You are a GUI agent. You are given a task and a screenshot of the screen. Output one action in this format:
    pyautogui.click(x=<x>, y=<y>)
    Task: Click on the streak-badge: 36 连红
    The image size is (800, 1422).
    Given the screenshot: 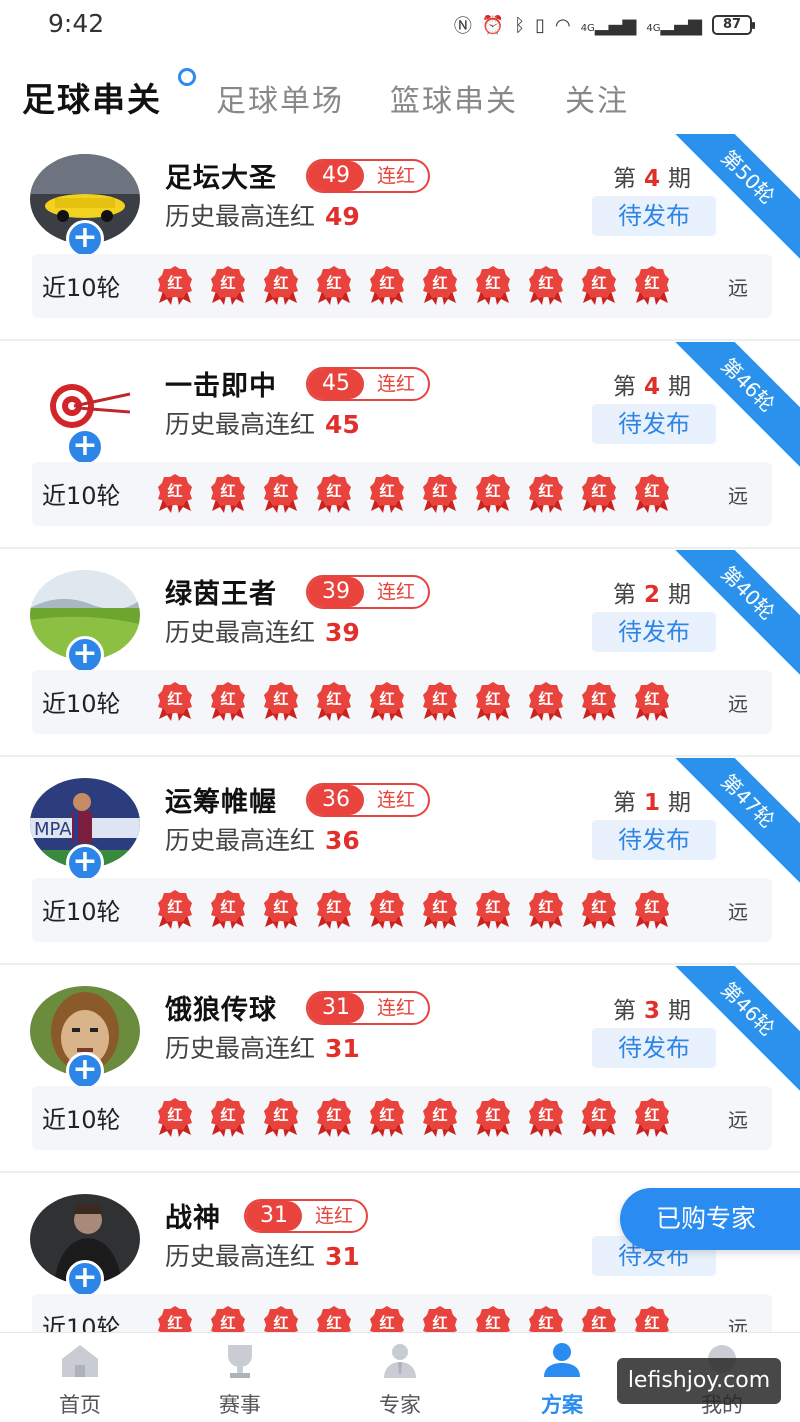 What is the action you would take?
    pyautogui.click(x=368, y=800)
    